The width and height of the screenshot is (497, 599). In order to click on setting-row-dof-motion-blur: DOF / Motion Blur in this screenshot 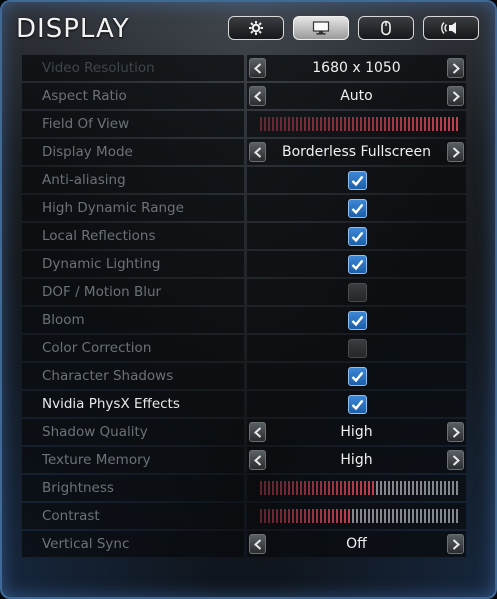, I will do `click(244, 292)`.